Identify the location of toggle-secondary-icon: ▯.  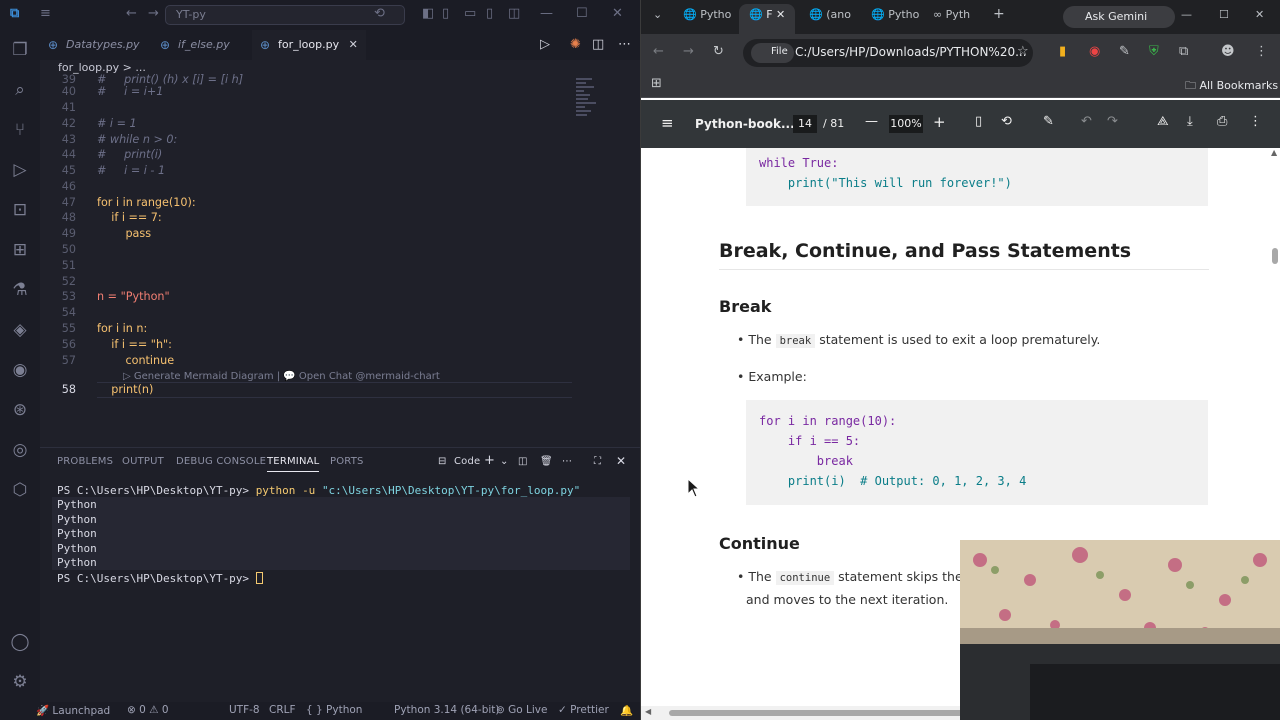
(489, 13).